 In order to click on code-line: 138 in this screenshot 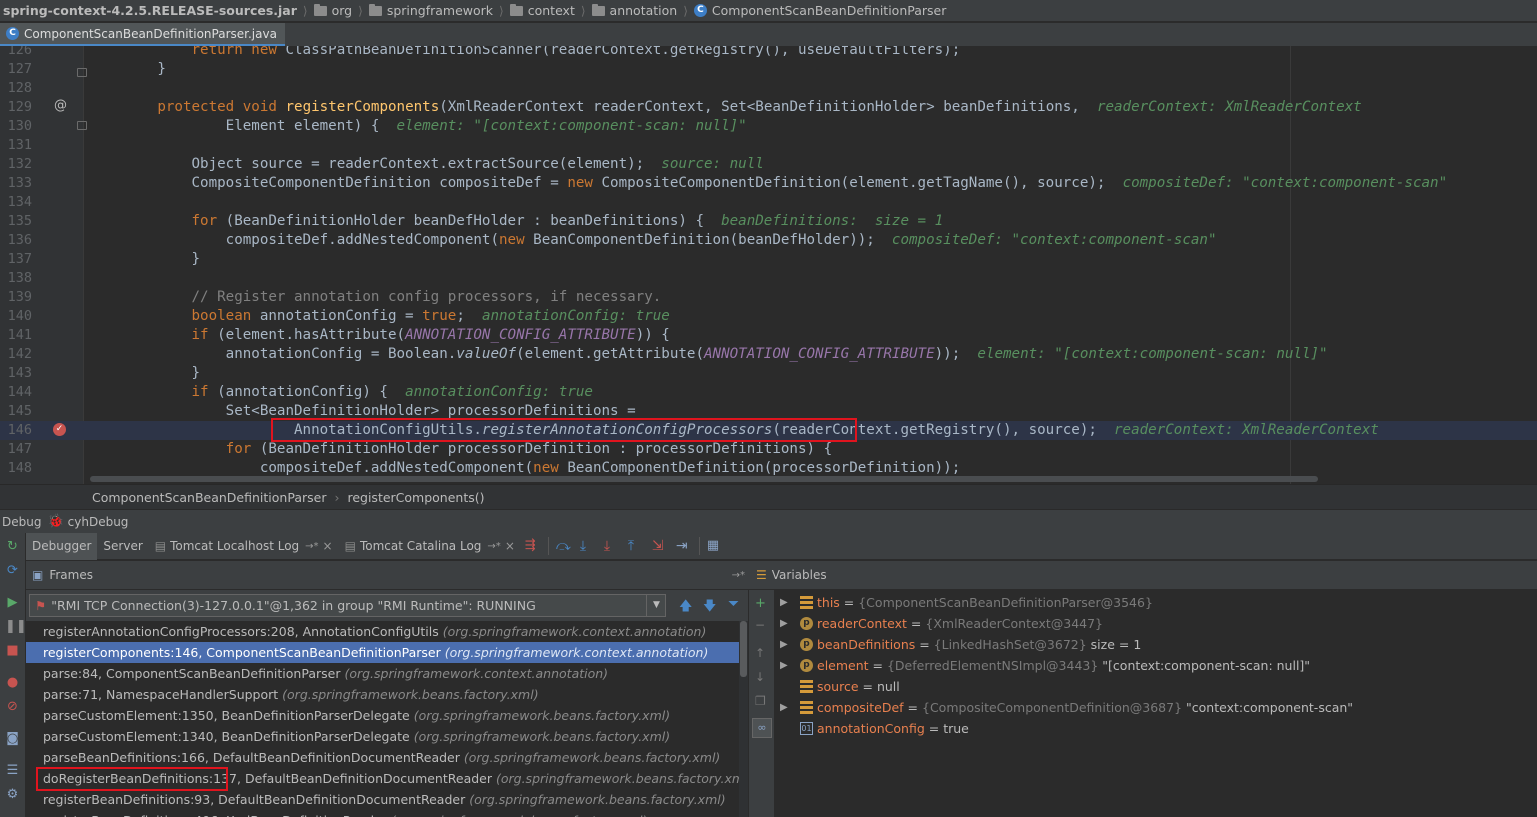, I will do `click(768, 278)`.